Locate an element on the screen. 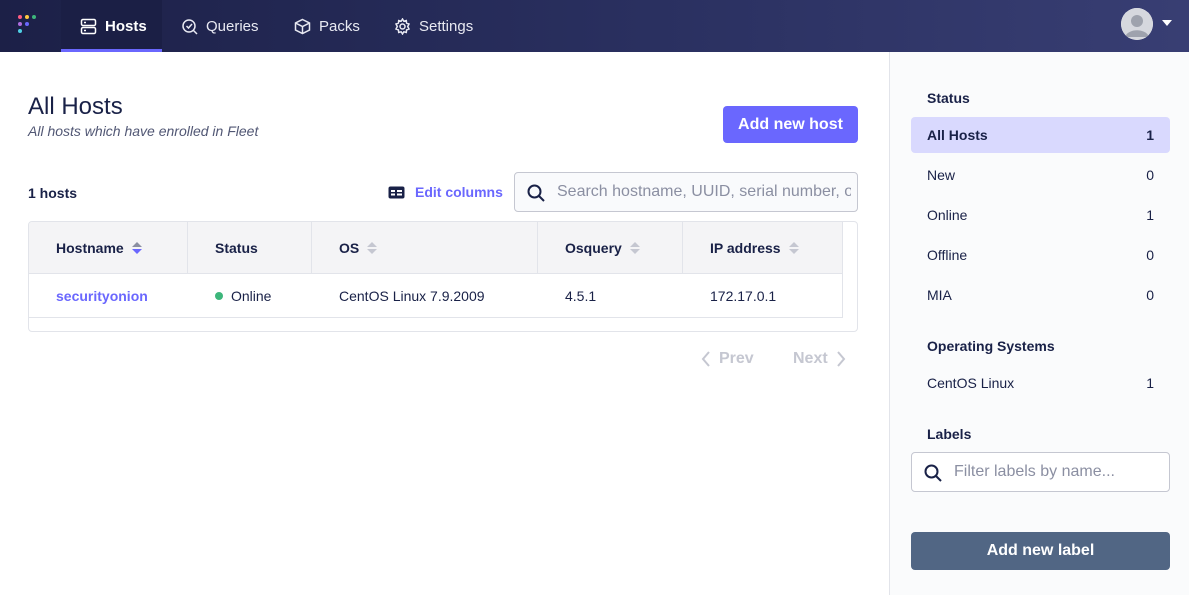  nav-settings: Settings is located at coordinates (433, 26).